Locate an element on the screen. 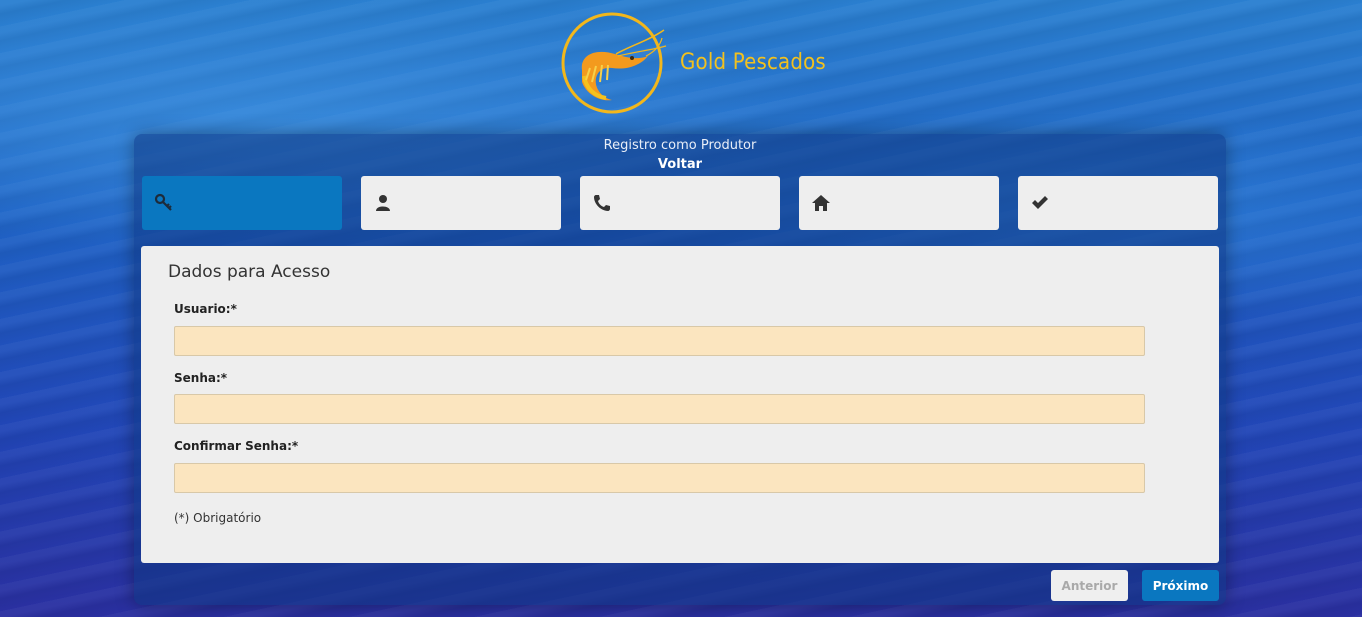 Image resolution: width=1362 pixels, height=617 pixels. previous-button: Anterior is located at coordinates (1089, 585).